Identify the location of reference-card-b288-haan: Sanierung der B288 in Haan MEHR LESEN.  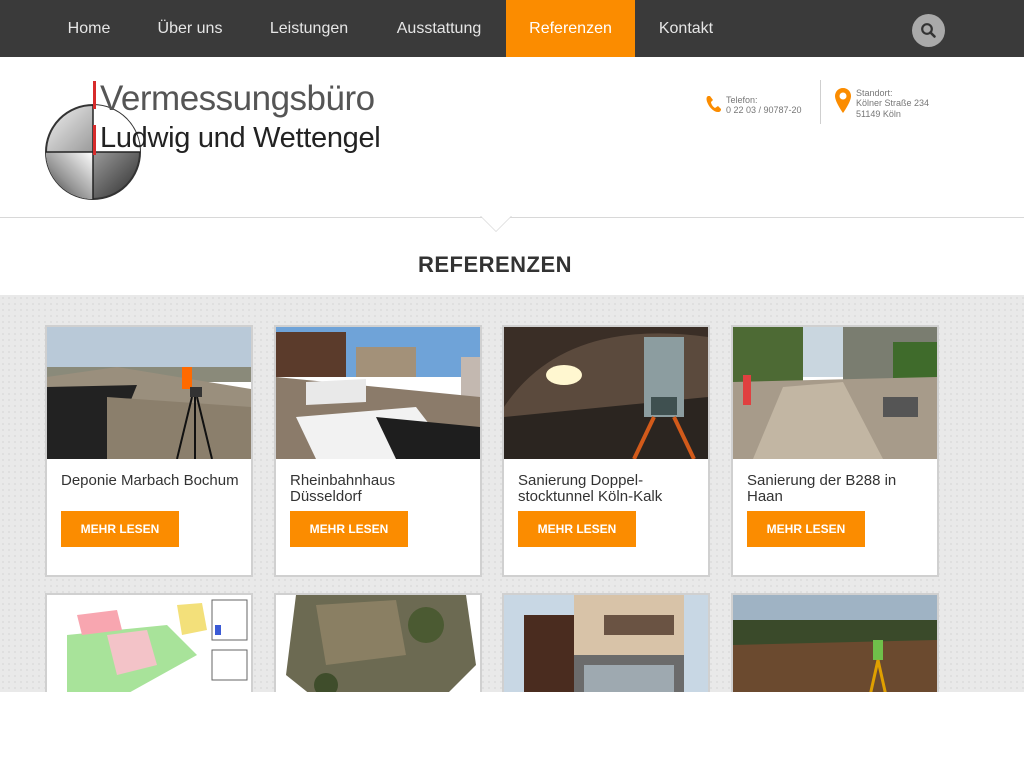
(835, 451).